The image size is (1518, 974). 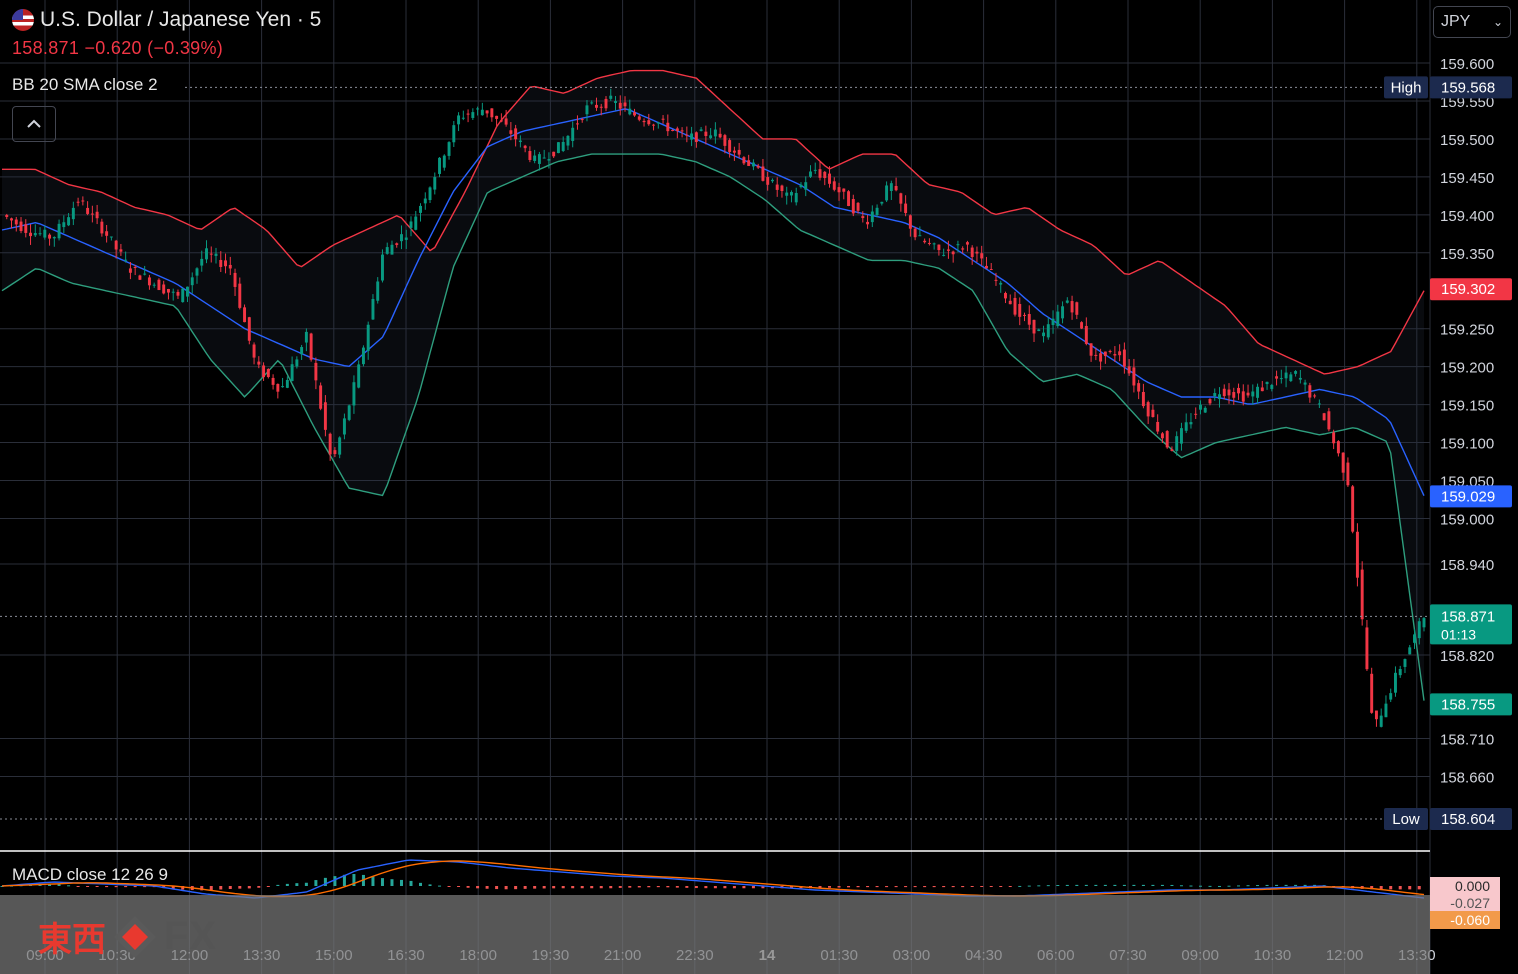 What do you see at coordinates (85, 85) in the screenshot?
I see `indicator-label-bb: BB 20 SMA close 2` at bounding box center [85, 85].